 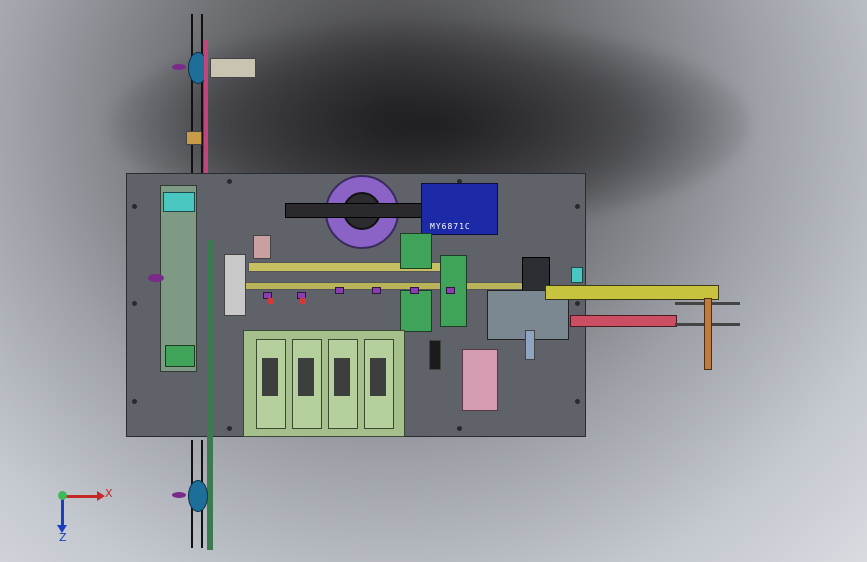 I want to click on upper-reel-motor, so click(x=233, y=68).